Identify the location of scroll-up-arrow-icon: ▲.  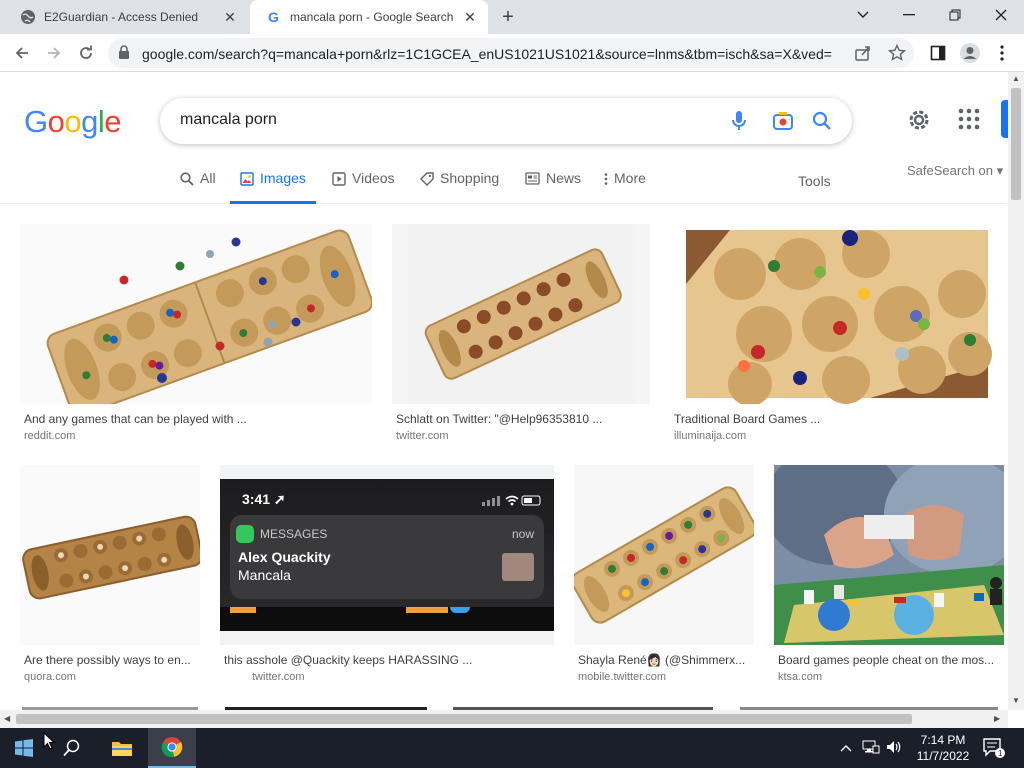
(1016, 78).